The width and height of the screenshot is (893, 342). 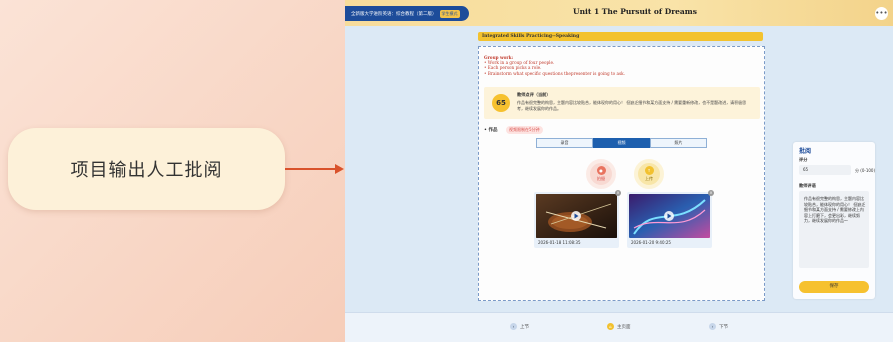 I want to click on upload-icon: ↑, so click(x=649, y=170).